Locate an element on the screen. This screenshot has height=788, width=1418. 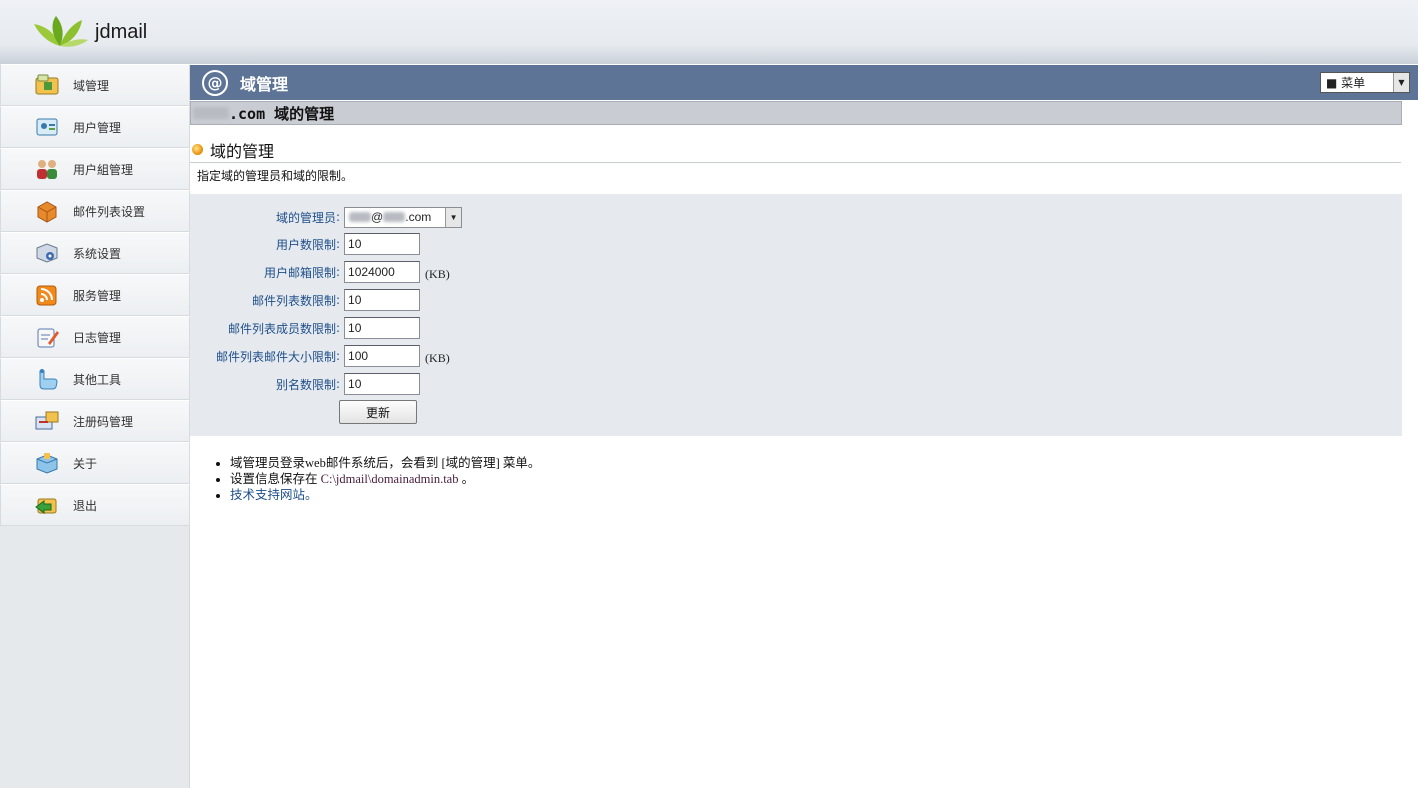
sidebar-item-license: 注册码管理 is located at coordinates (95, 421).